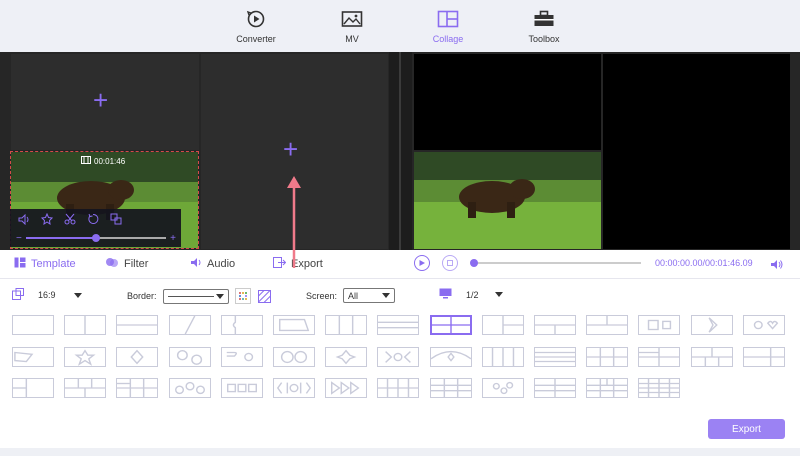  I want to click on effect-icon, so click(47, 219).